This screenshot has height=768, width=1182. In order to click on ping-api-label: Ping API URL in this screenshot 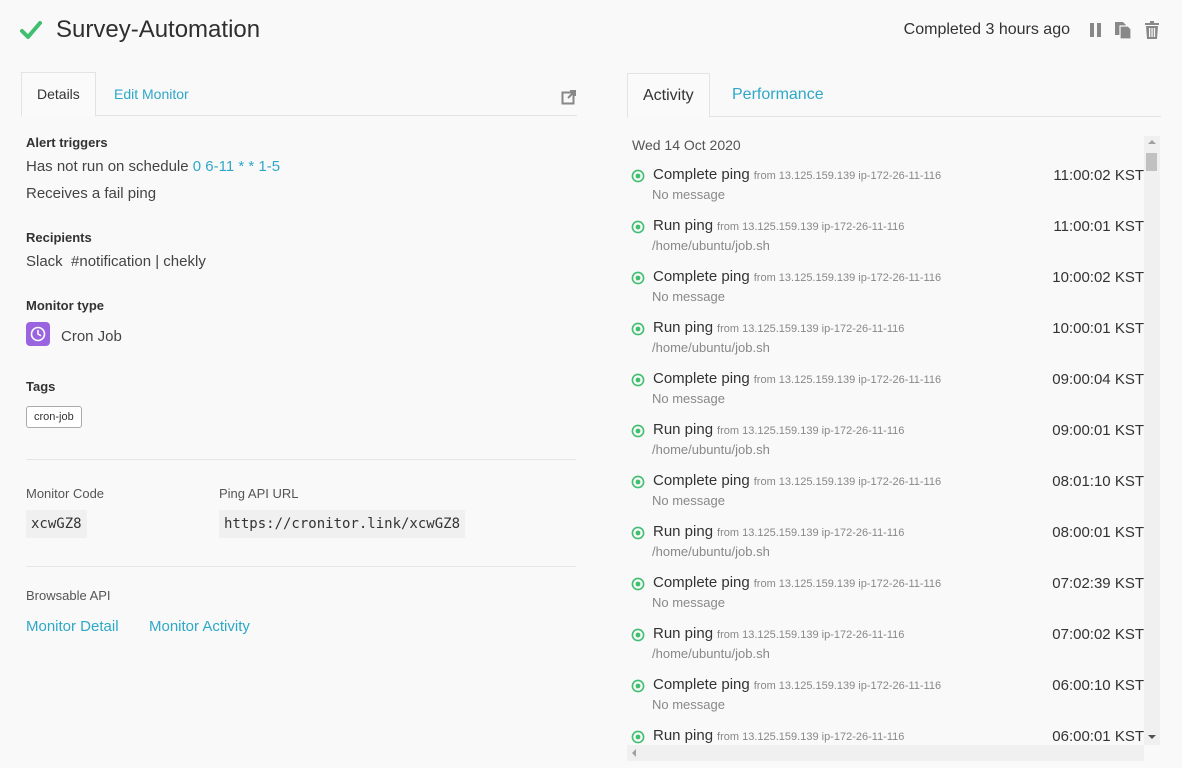, I will do `click(259, 493)`.